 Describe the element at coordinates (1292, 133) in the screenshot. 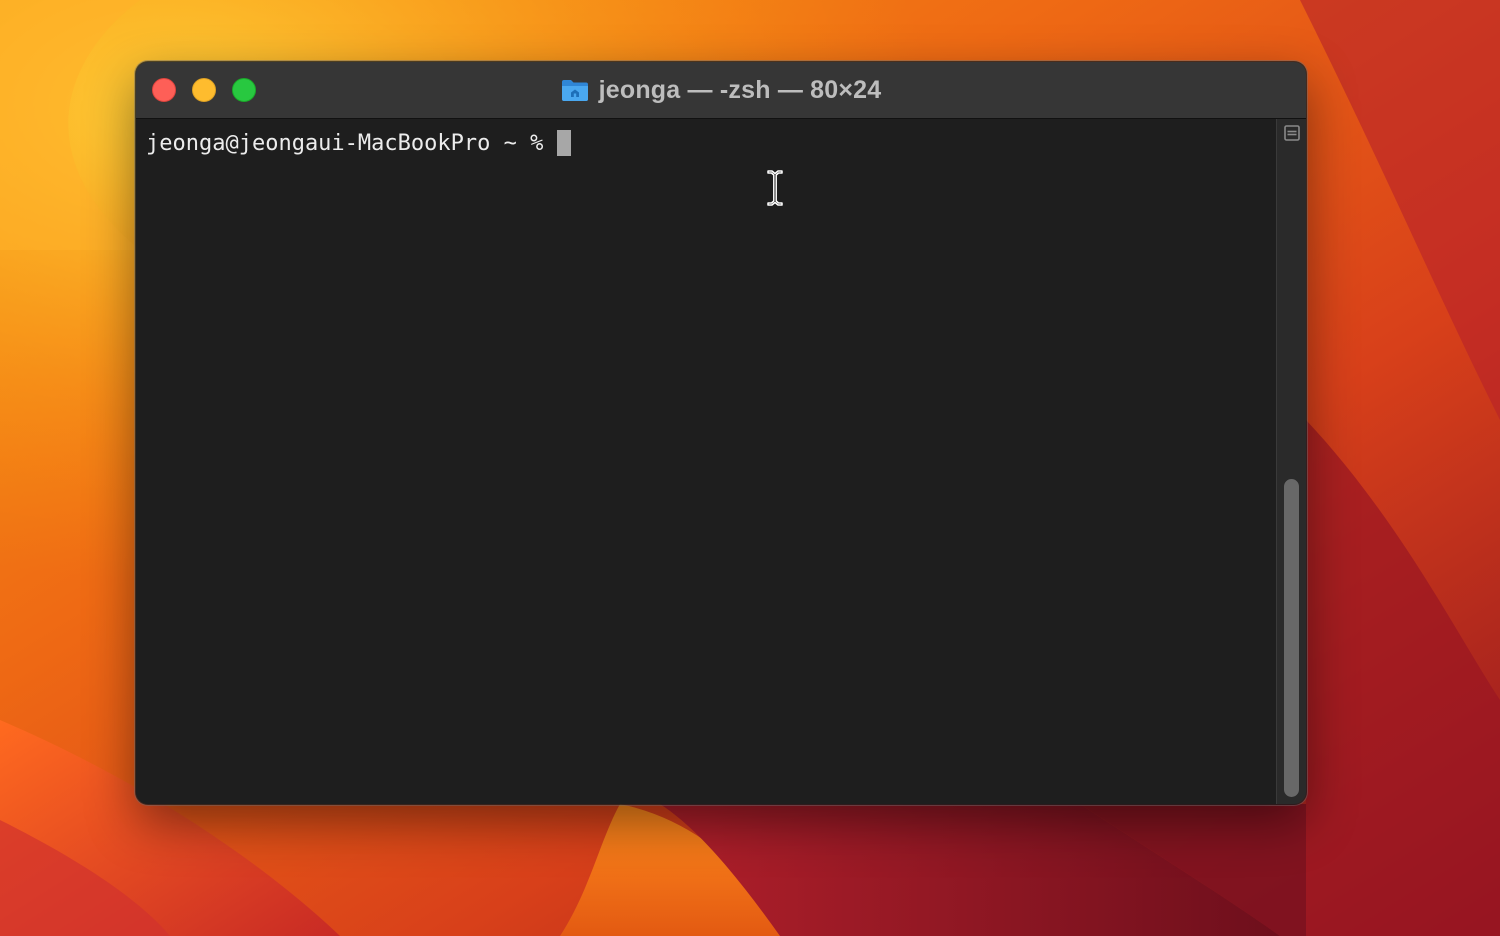

I see `split-pane-icon` at that location.